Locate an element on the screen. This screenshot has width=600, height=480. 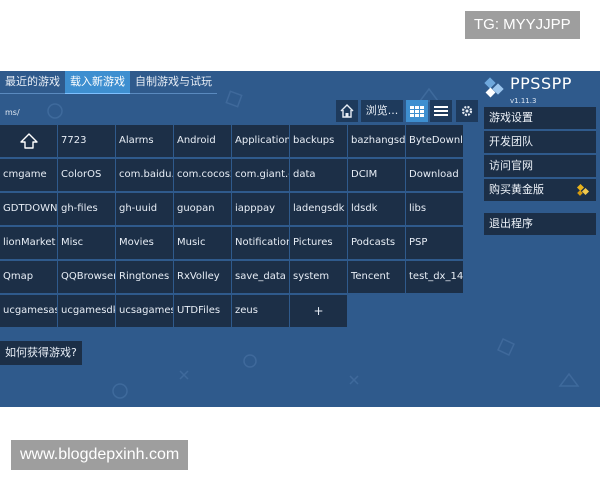
folder-item: Alarms is located at coordinates (144, 141).